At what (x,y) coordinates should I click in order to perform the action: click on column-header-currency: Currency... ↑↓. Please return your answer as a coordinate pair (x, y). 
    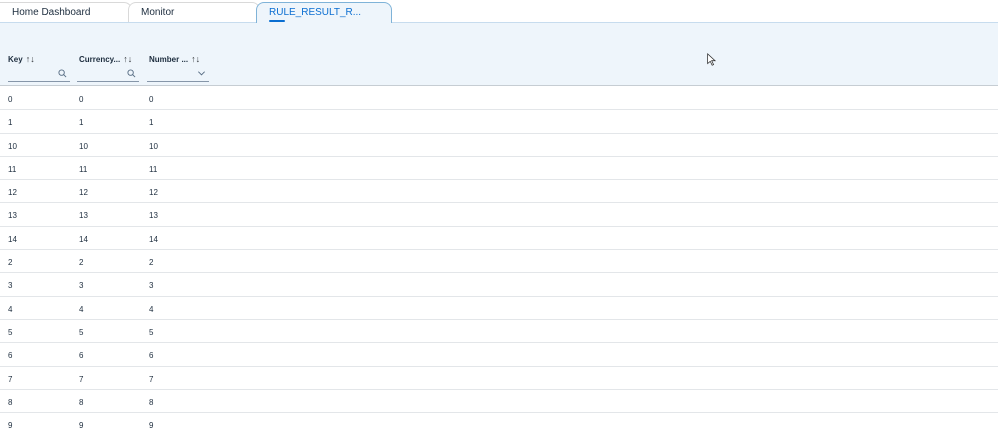
    Looking at the image, I should click on (105, 59).